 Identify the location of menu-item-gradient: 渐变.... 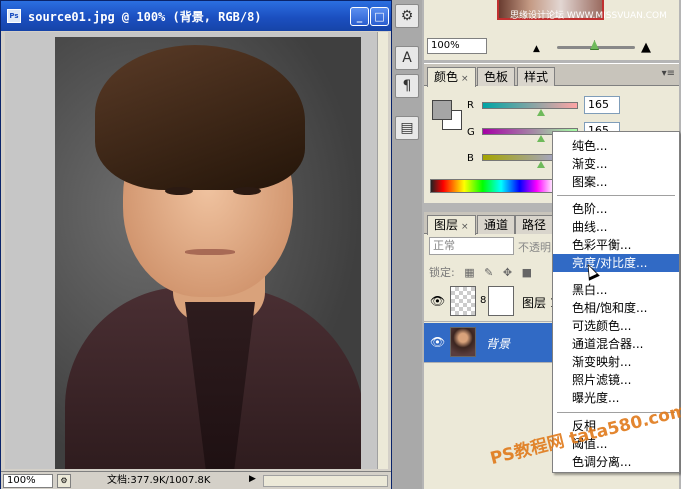
(616, 164).